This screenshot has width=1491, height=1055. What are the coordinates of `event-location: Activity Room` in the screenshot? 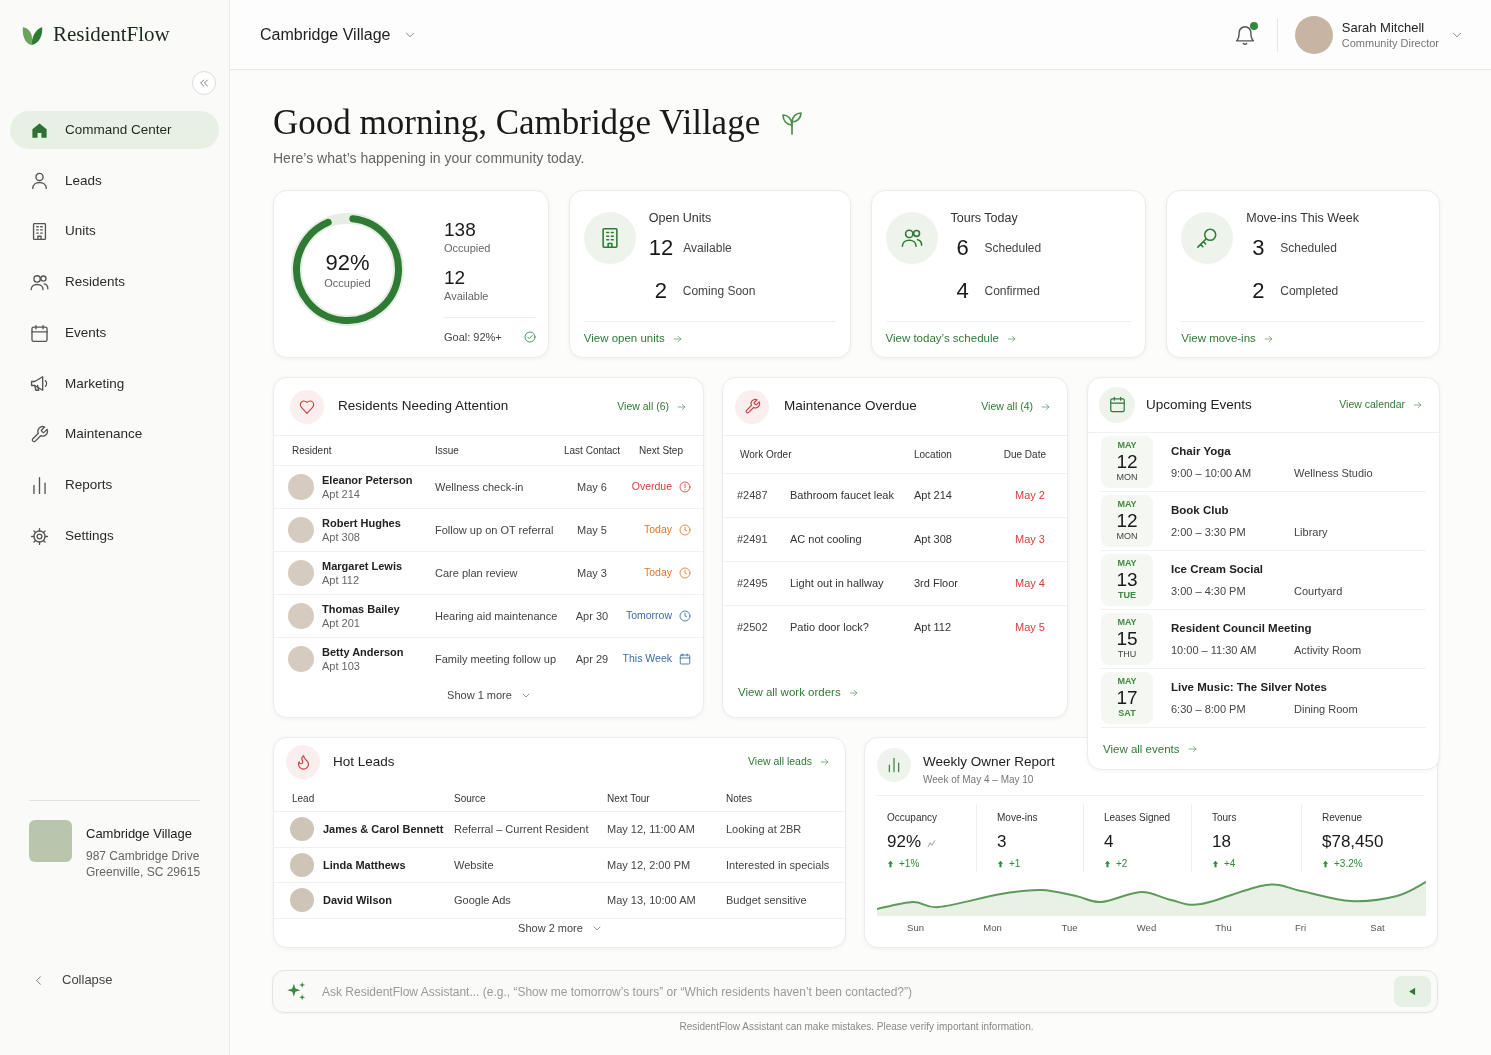 It's located at (1328, 650).